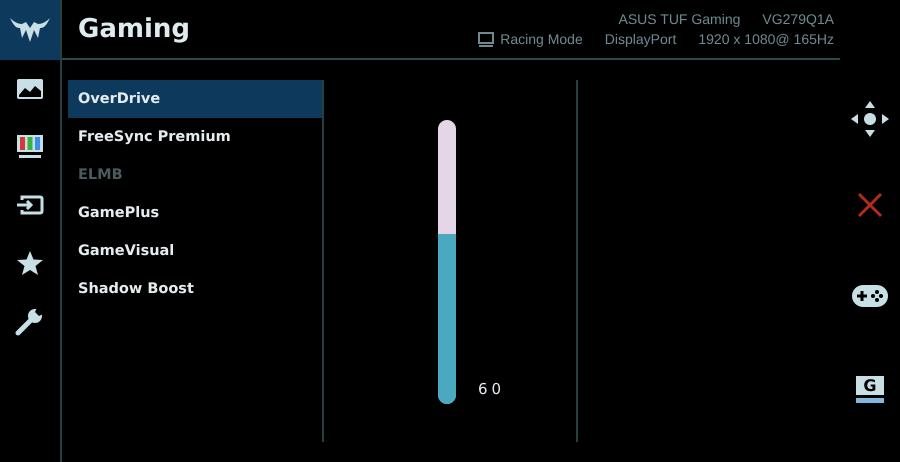 Image resolution: width=900 pixels, height=462 pixels. I want to click on mode-label: Racing Mode, so click(541, 39).